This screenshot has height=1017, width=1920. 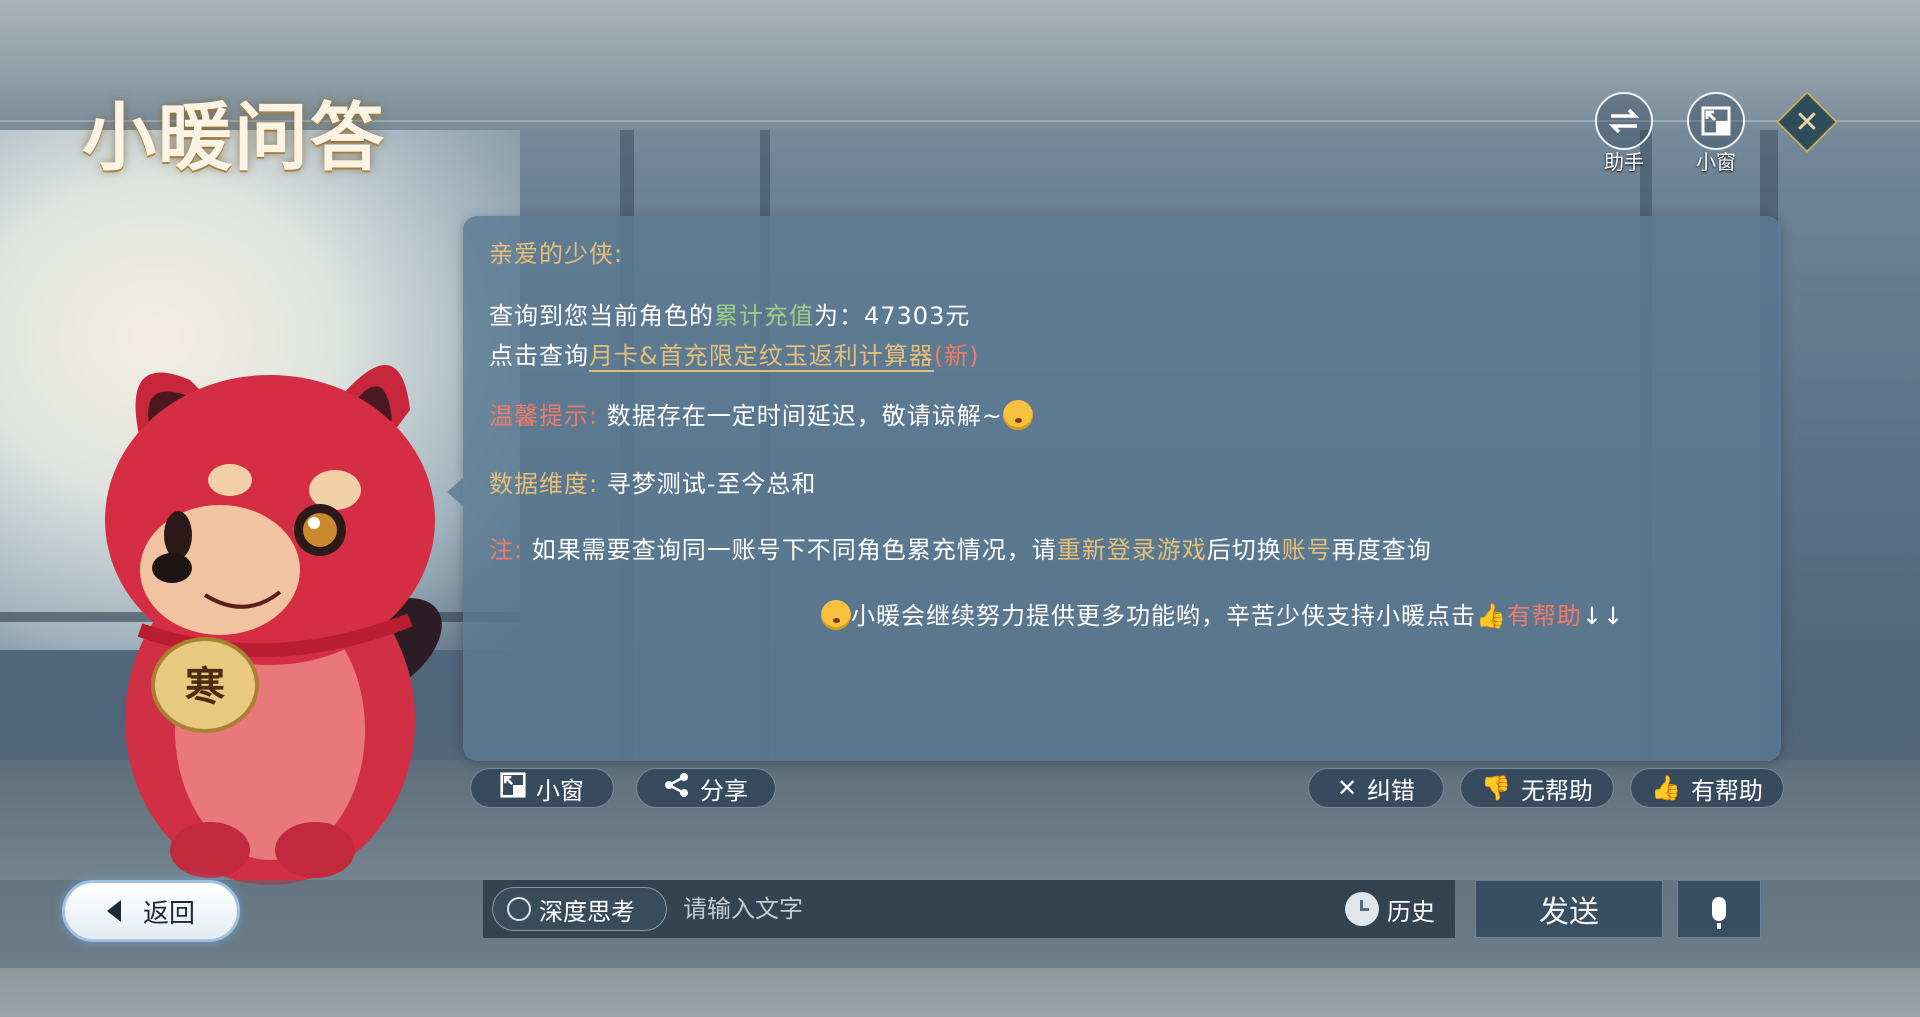 I want to click on note-highlight-account: 账号, so click(x=1306, y=550).